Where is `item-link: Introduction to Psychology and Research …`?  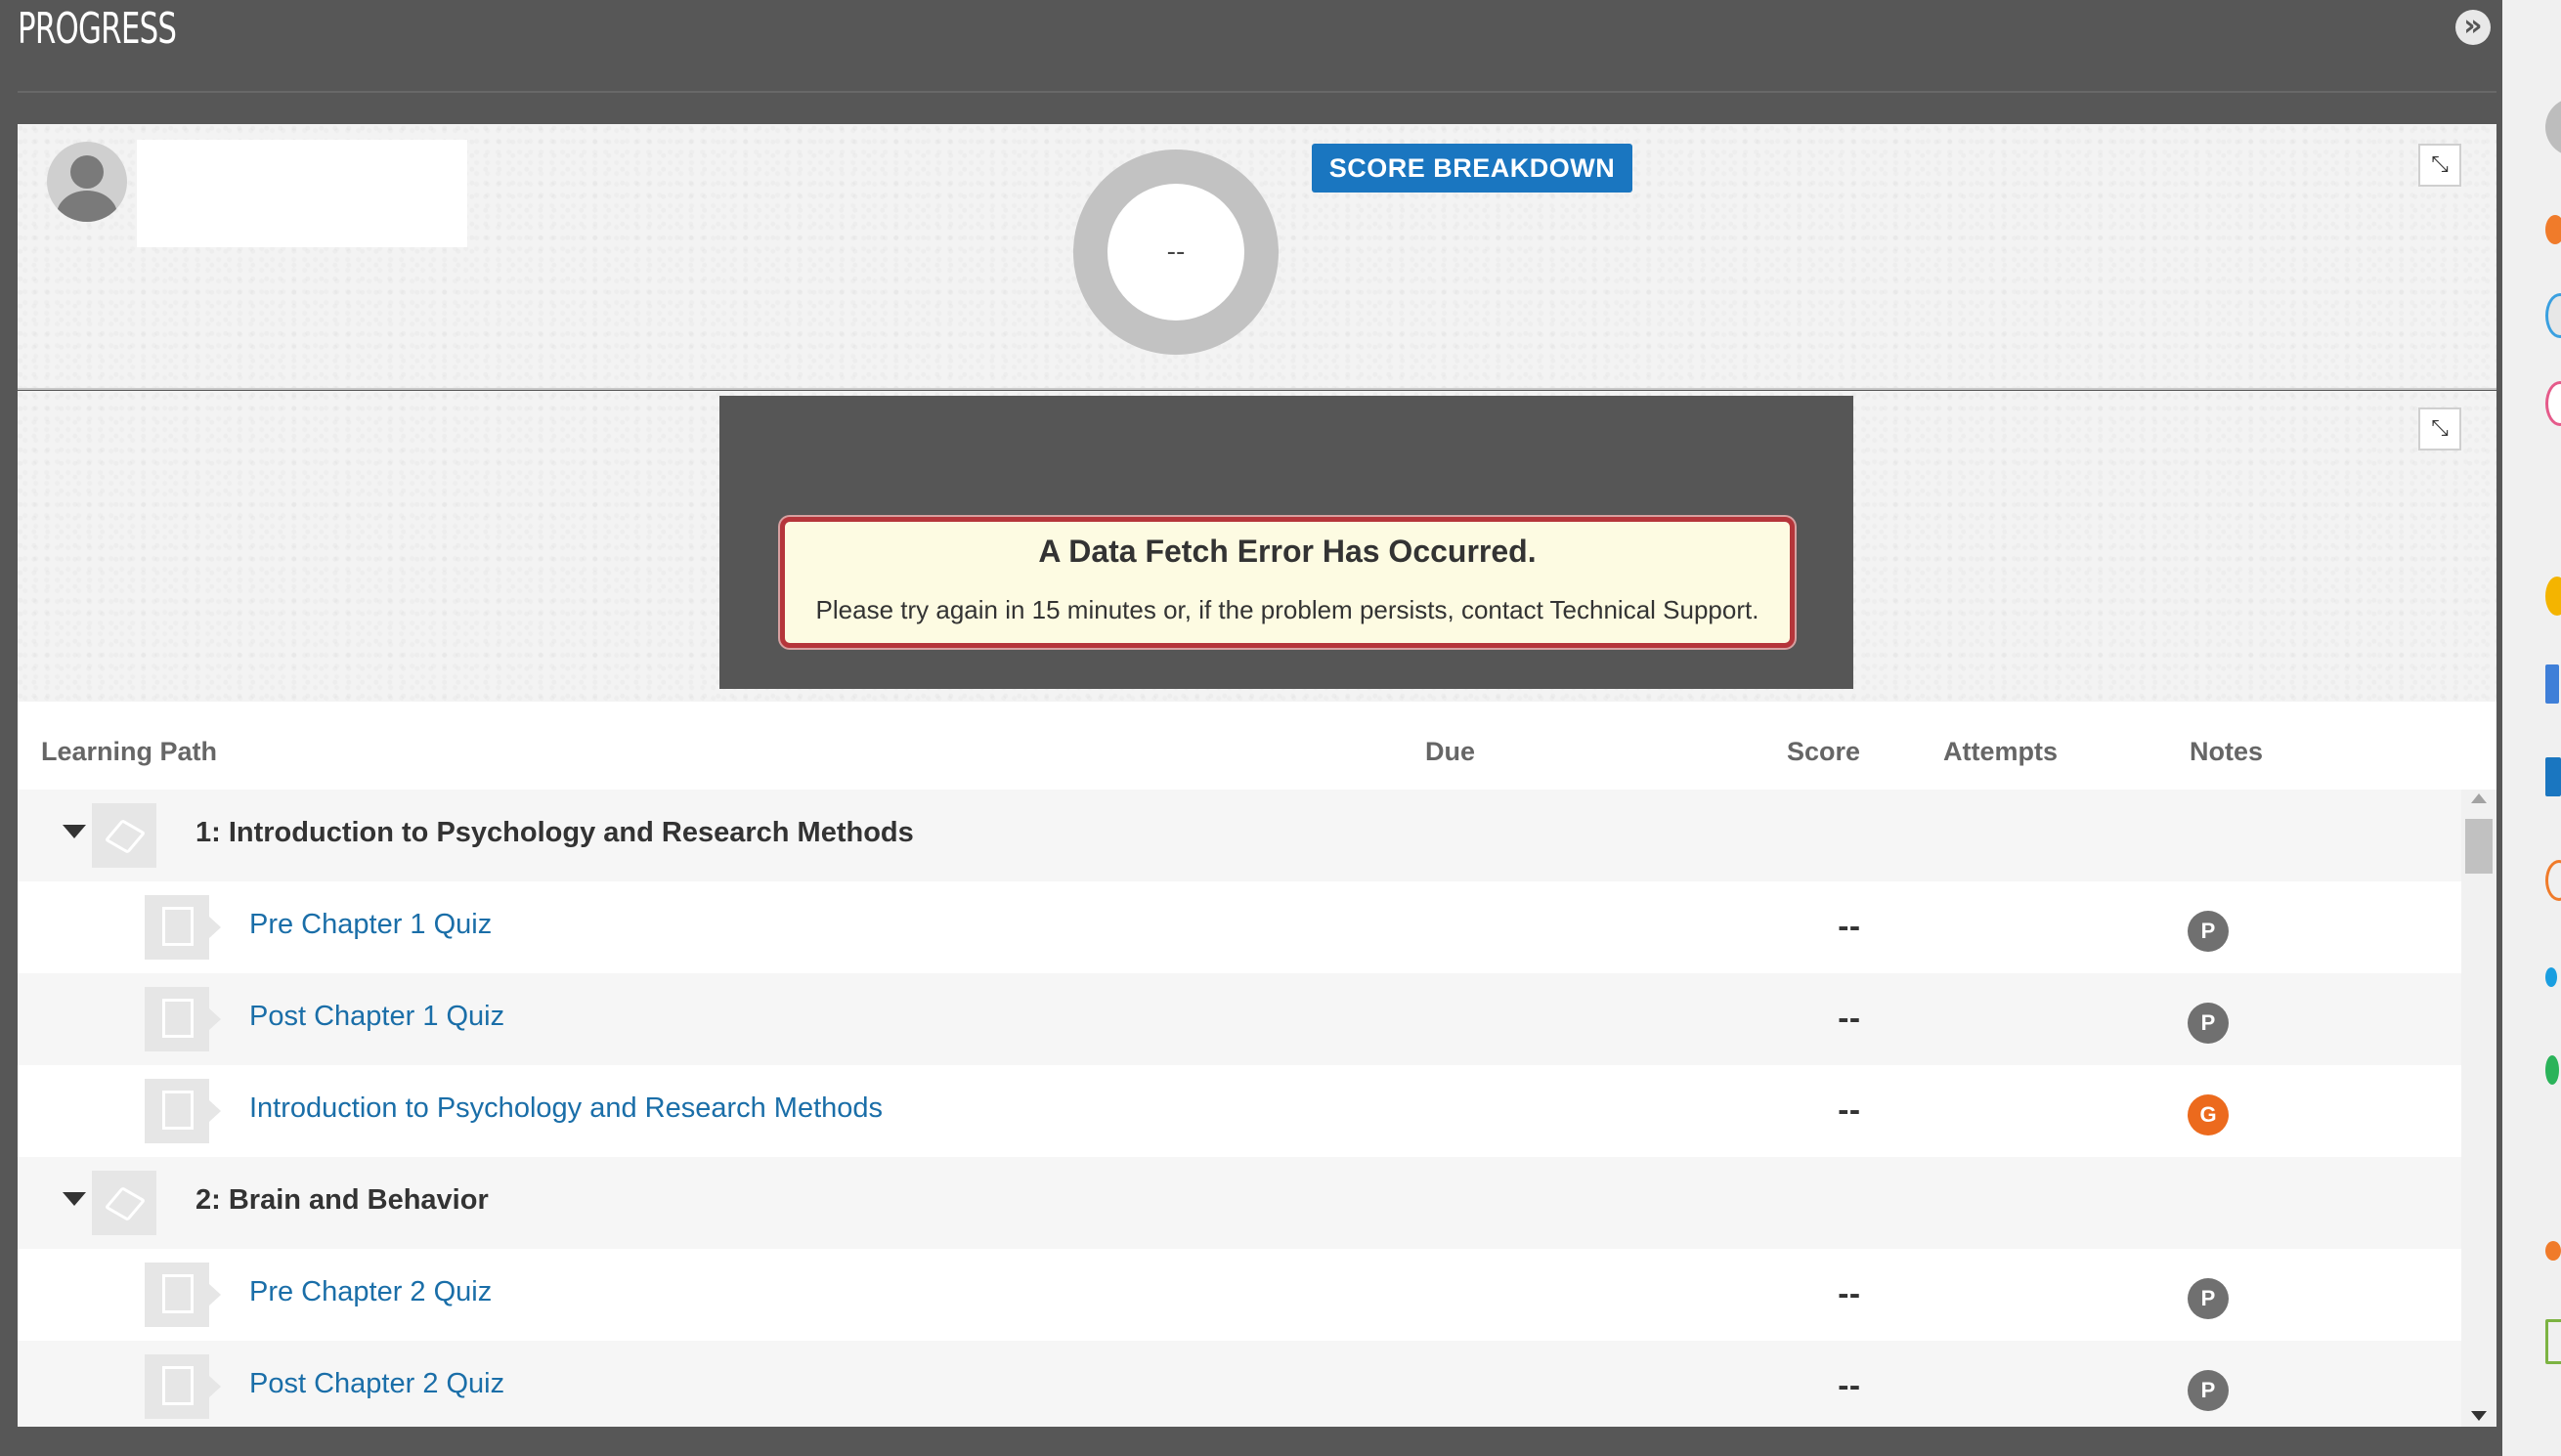 item-link: Introduction to Psychology and Research … is located at coordinates (566, 1108).